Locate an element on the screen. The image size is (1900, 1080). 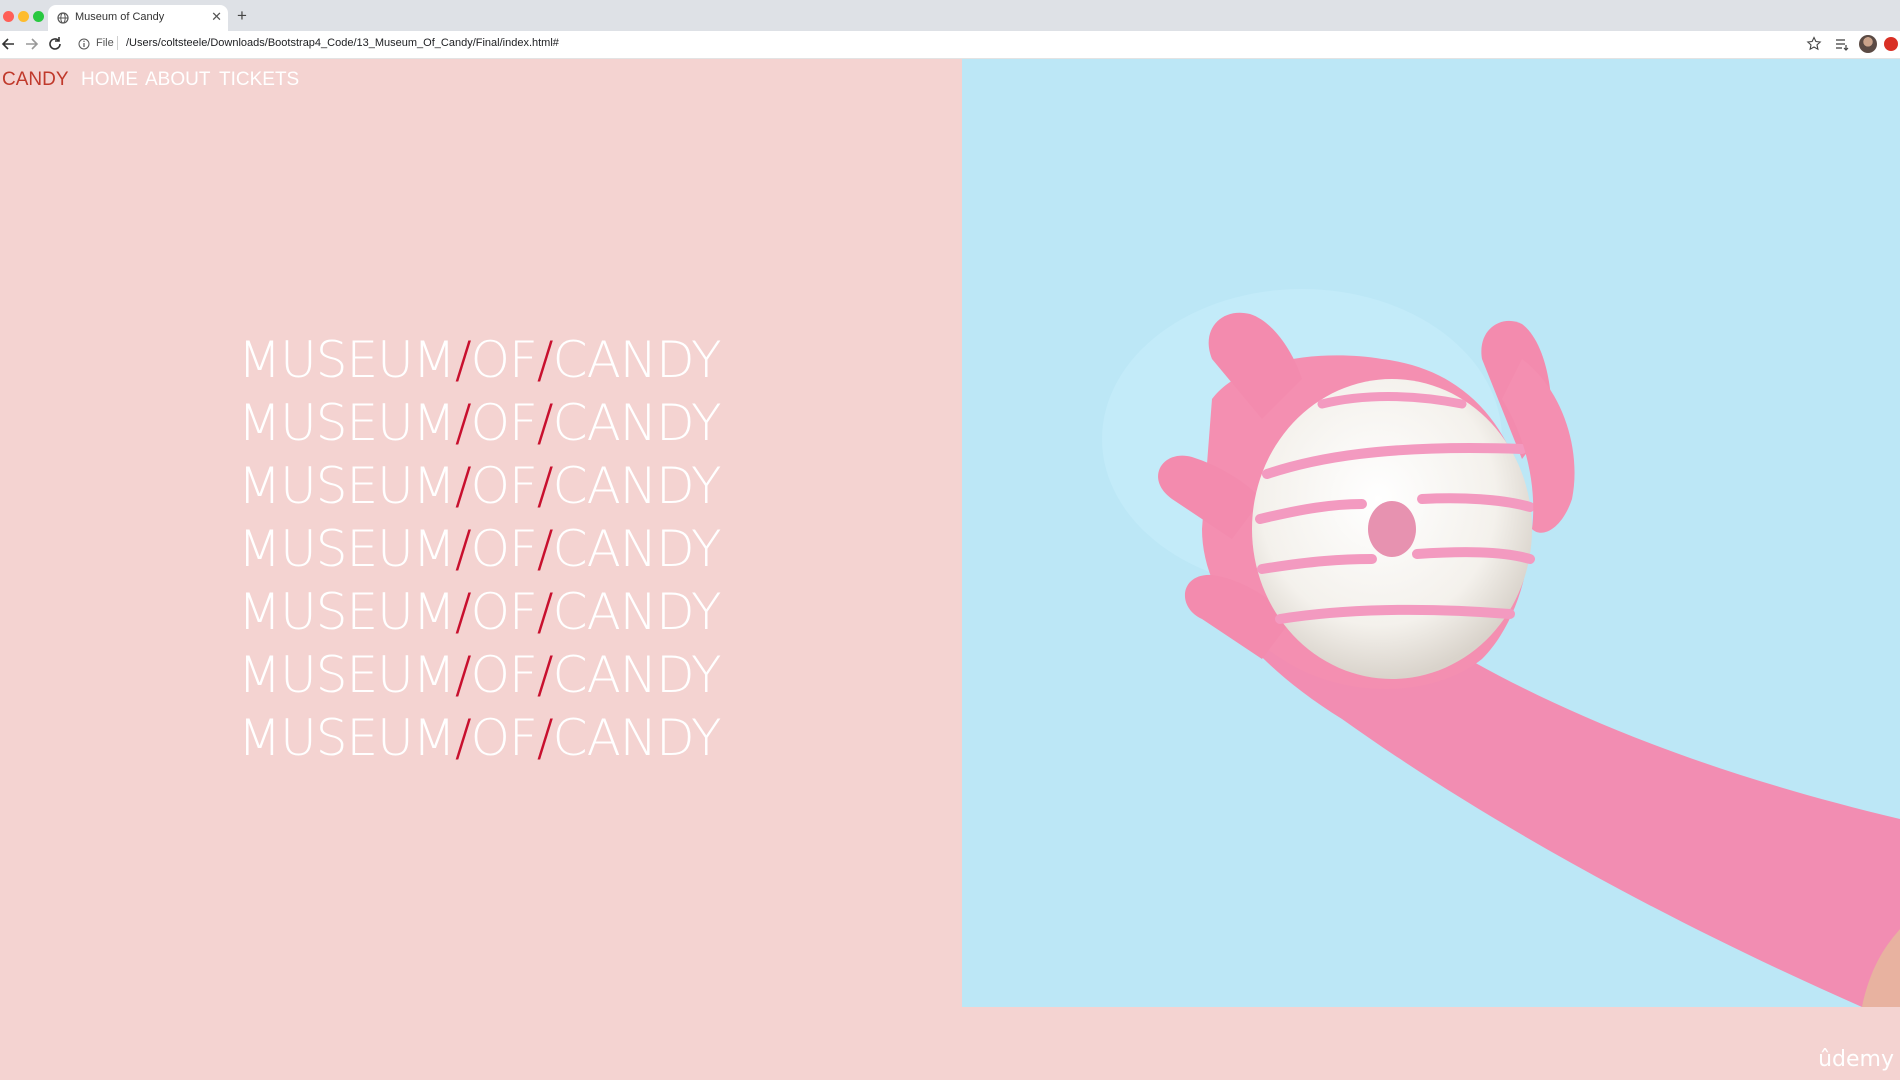
plus-icon: + is located at coordinates (242, 16).